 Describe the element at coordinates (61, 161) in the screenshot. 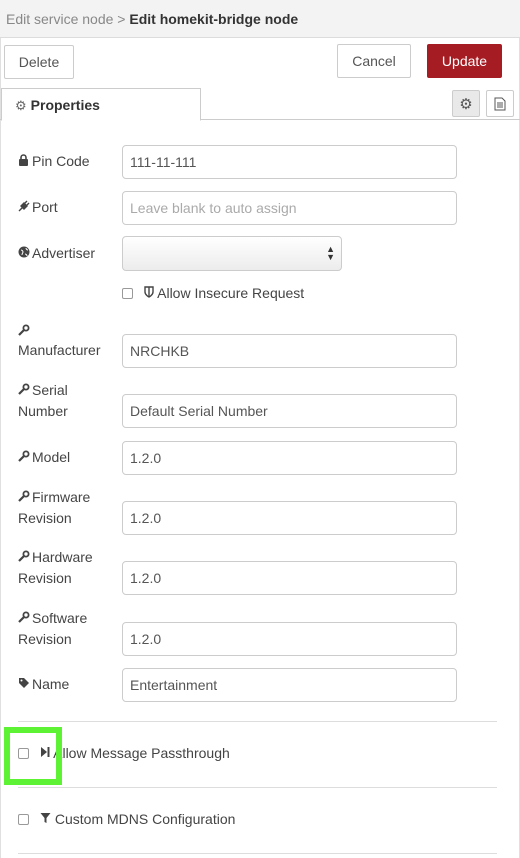

I see `pin-code-label-text: Pin Code` at that location.